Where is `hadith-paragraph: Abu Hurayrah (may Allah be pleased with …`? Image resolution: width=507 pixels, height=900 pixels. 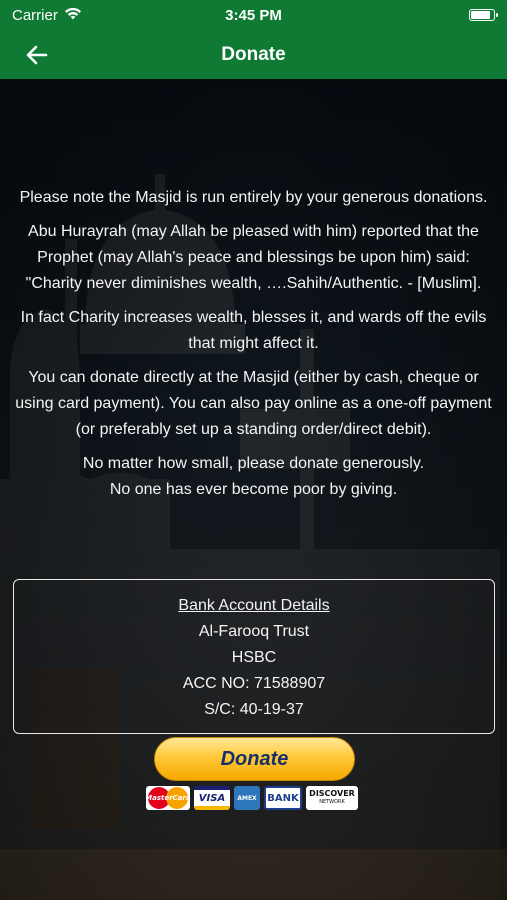
hadith-paragraph: Abu Hurayrah (may Allah be pleased with … is located at coordinates (253, 257).